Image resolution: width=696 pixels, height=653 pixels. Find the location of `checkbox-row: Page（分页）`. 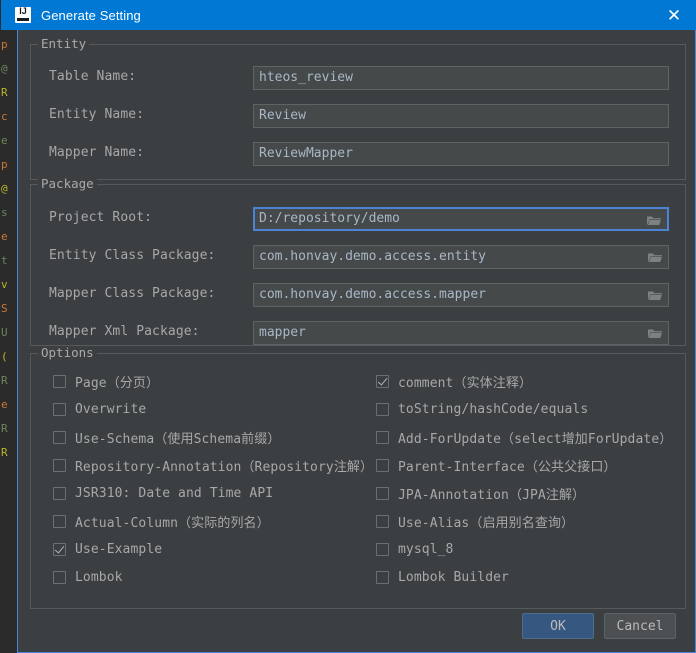

checkbox-row: Page（分页） is located at coordinates (106, 381).